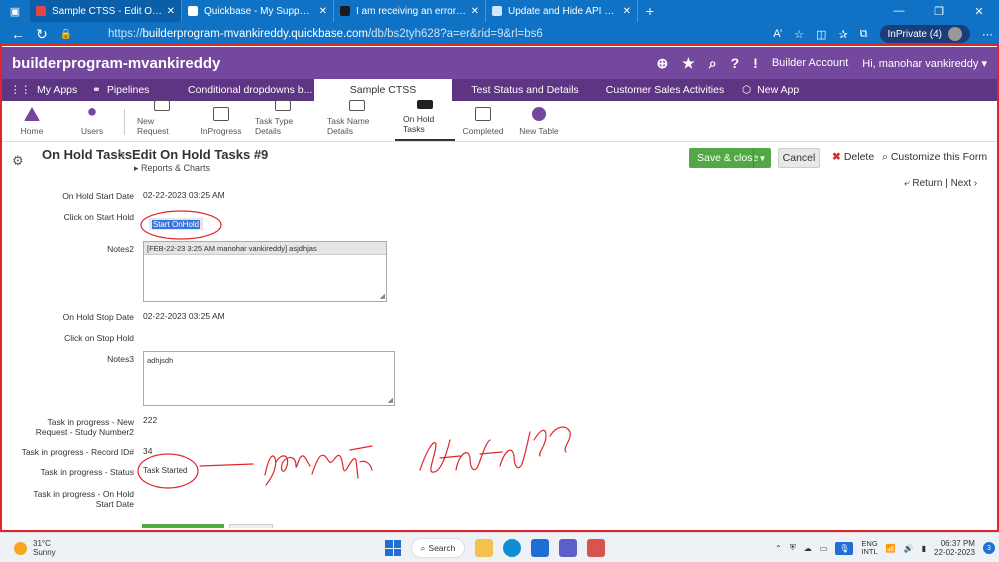 The width and height of the screenshot is (999, 562). Describe the element at coordinates (251, 526) in the screenshot. I see `bottom-cancel-button` at that location.